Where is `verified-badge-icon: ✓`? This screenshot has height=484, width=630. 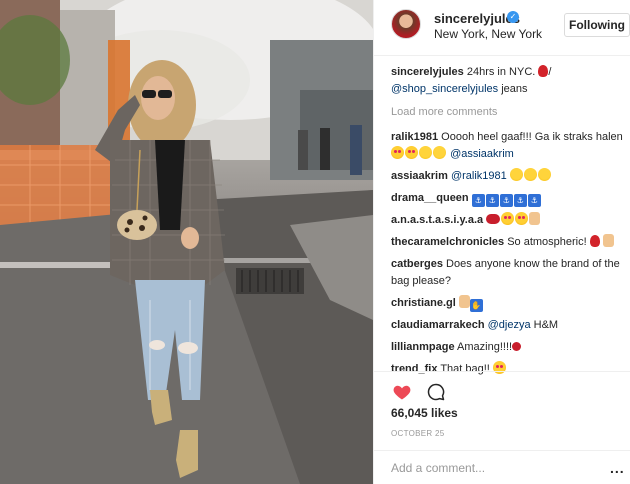
verified-badge-icon: ✓ is located at coordinates (513, 17).